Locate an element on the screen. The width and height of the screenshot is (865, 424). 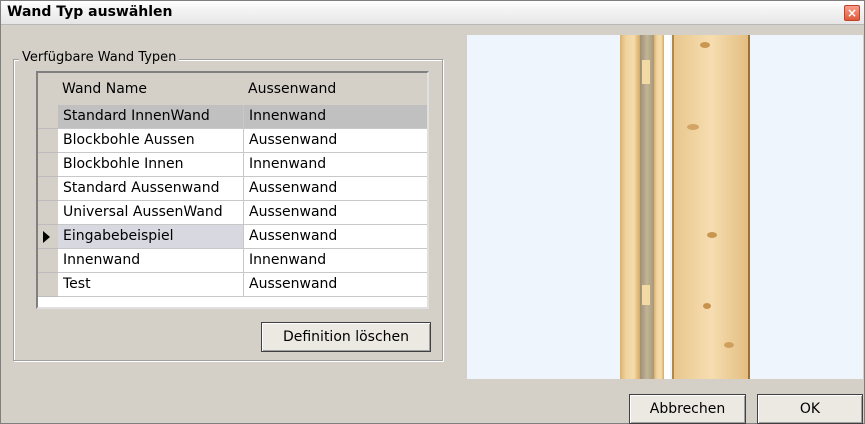
column-header-wall-name: Wand Name is located at coordinates (104, 89).